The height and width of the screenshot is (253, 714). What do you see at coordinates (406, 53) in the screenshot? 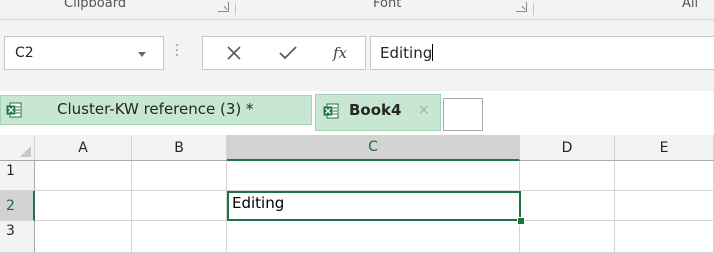
I see `formula-value: Editing` at bounding box center [406, 53].